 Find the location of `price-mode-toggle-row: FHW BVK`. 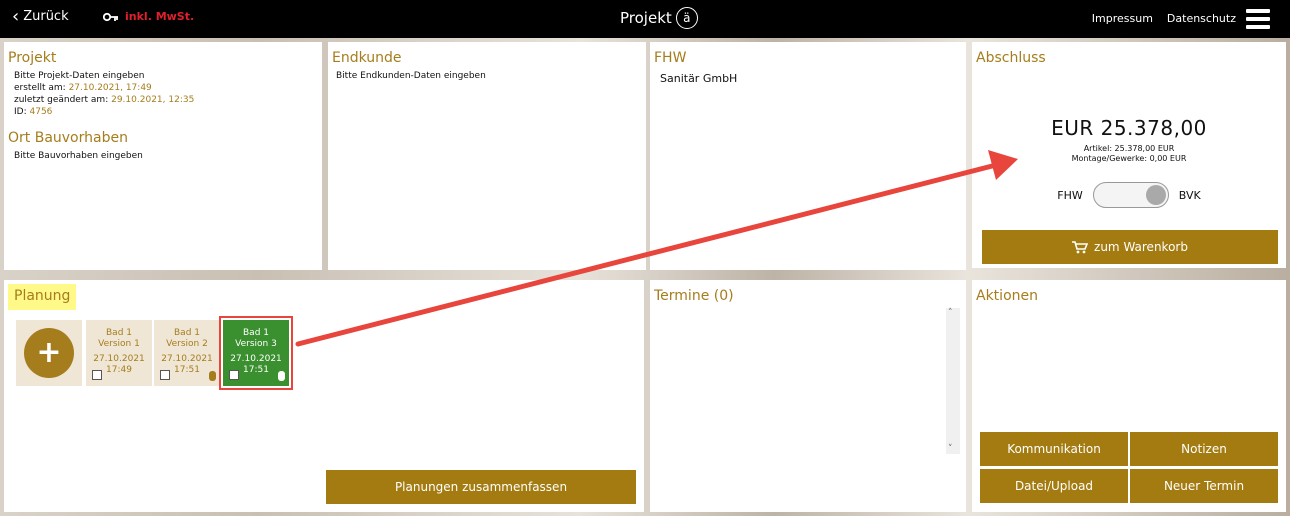

price-mode-toggle-row: FHW BVK is located at coordinates (1129, 195).